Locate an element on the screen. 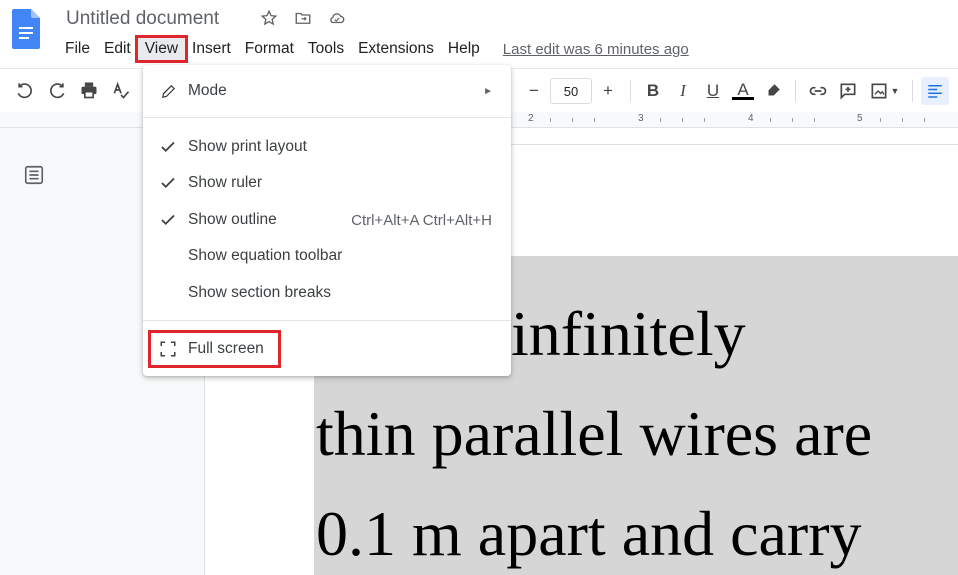 Image resolution: width=958 pixels, height=575 pixels. menu-edit: Edit is located at coordinates (117, 49).